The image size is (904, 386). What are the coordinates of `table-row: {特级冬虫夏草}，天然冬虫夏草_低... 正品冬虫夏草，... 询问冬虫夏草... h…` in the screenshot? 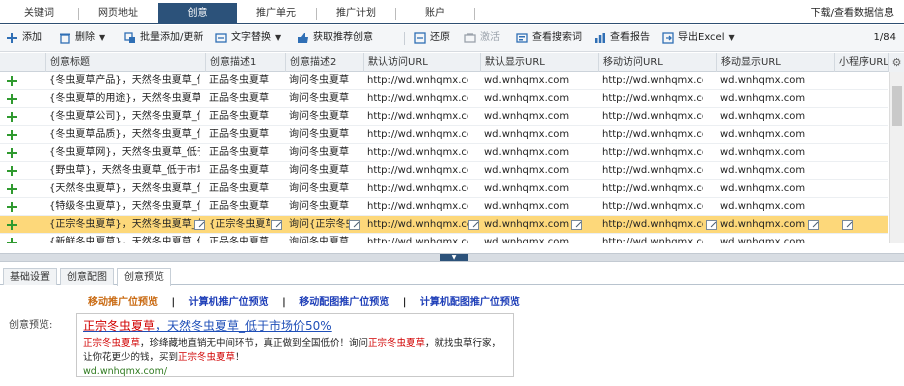 It's located at (444, 207).